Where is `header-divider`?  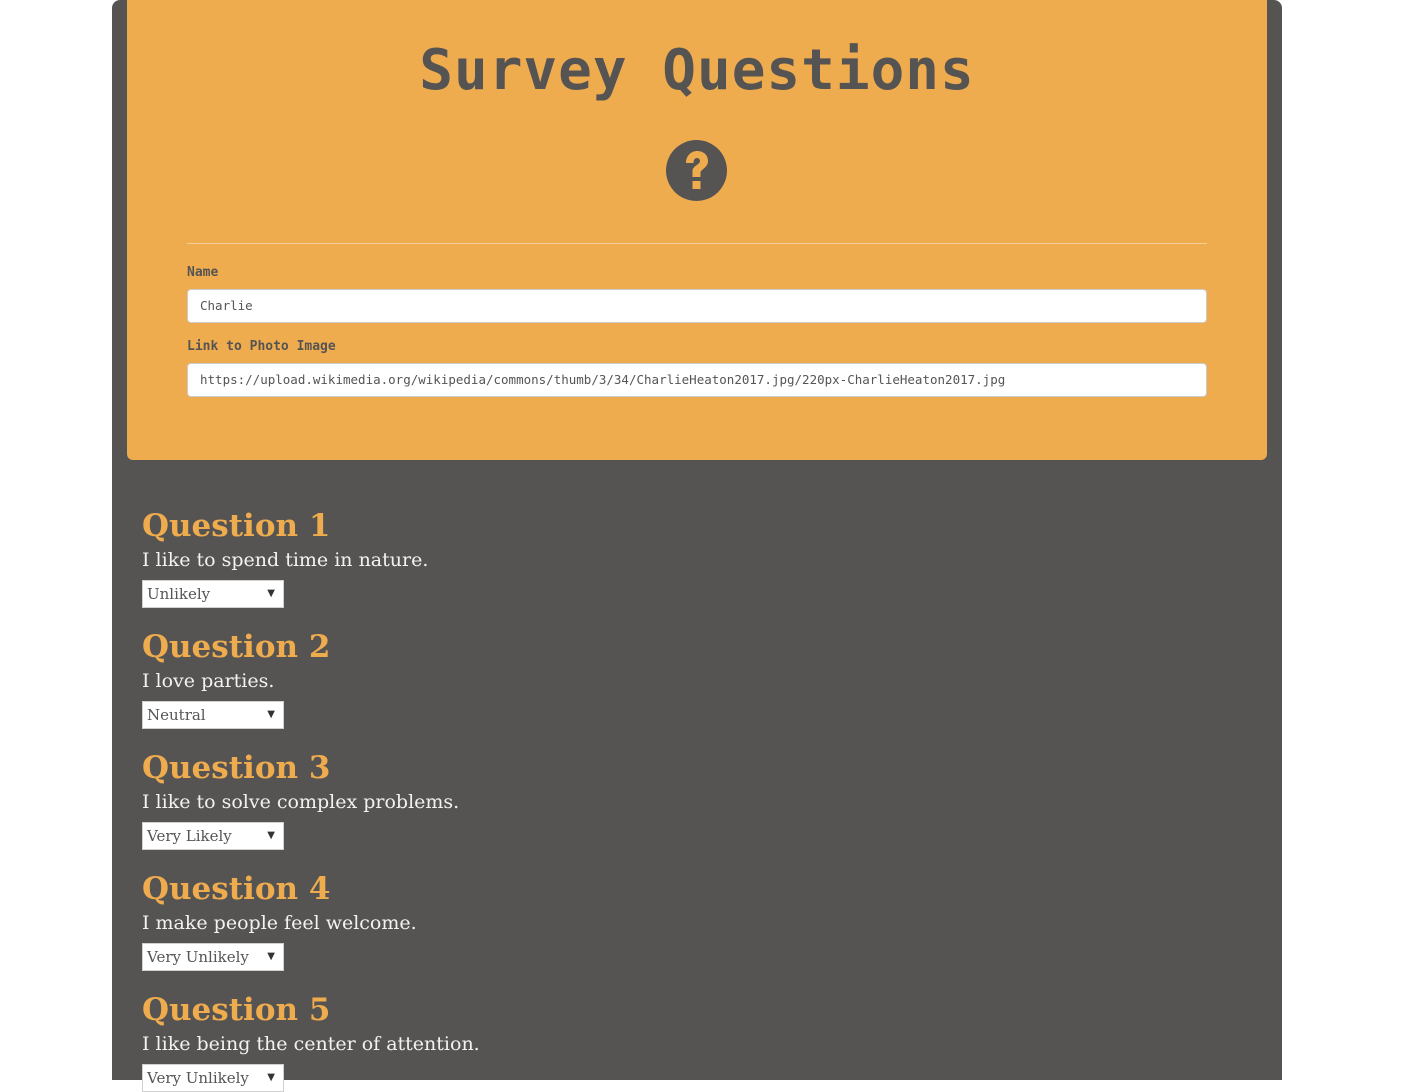
header-divider is located at coordinates (697, 243).